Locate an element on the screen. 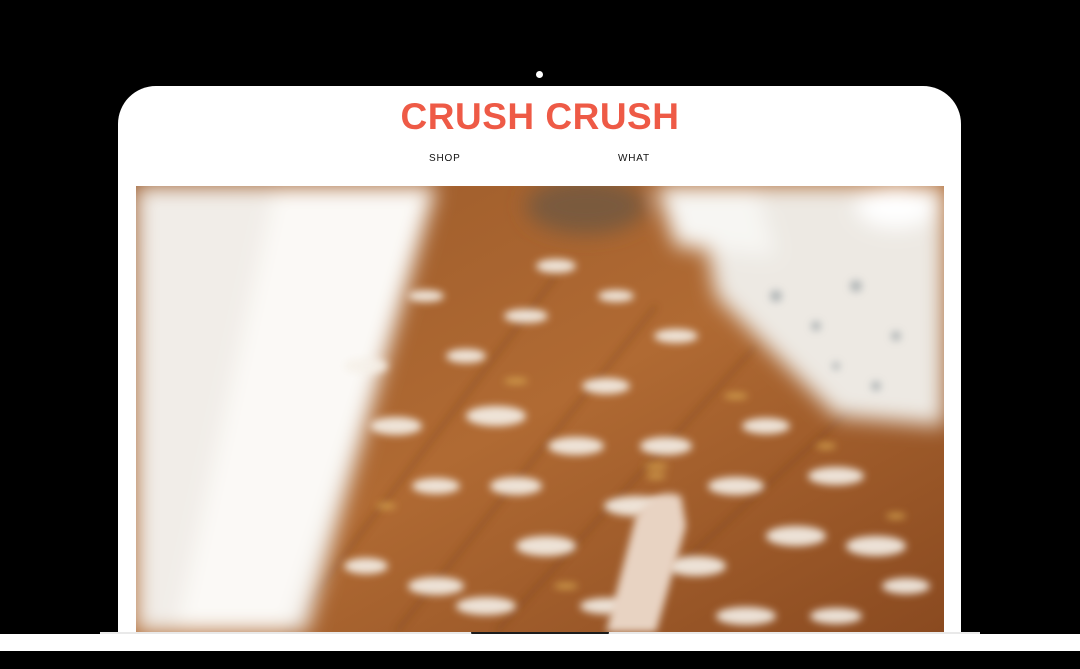 The image size is (1080, 669). camera-dot is located at coordinates (539, 74).